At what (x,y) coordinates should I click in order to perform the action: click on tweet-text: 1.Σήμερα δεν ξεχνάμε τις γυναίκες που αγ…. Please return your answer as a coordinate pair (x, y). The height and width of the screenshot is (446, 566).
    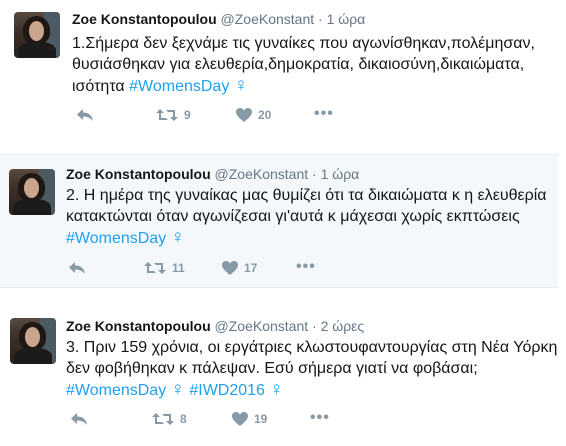
    Looking at the image, I should click on (312, 65).